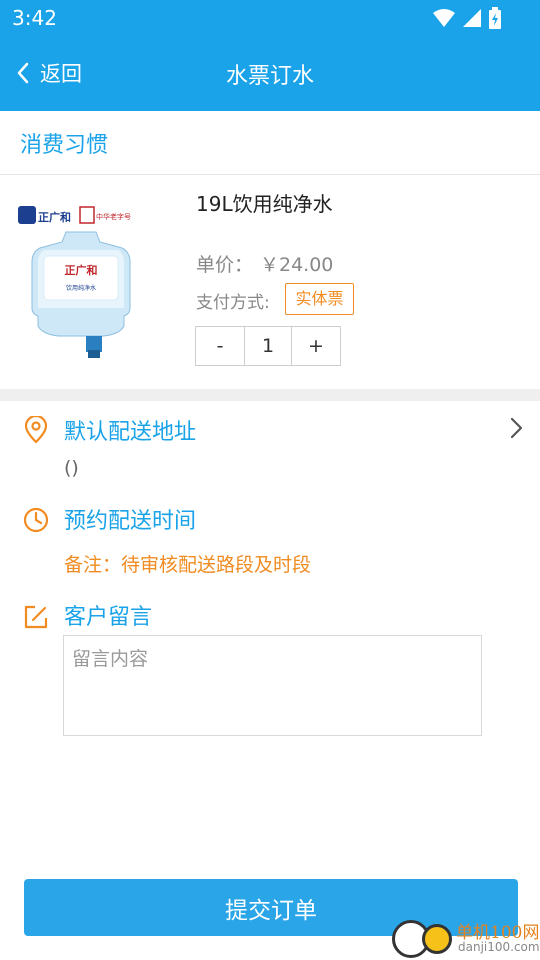 This screenshot has height=960, width=540. What do you see at coordinates (108, 617) in the screenshot?
I see `customer-message-title: 客户留言` at bounding box center [108, 617].